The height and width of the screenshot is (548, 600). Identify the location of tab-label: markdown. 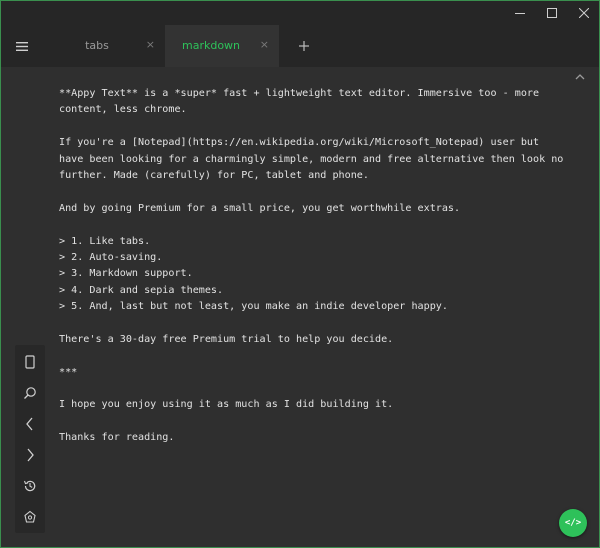
(211, 45).